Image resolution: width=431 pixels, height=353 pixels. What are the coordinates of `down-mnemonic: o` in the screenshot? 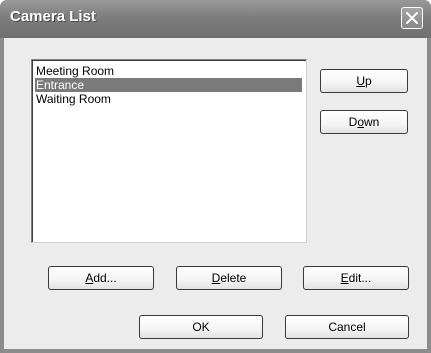 It's located at (360, 122).